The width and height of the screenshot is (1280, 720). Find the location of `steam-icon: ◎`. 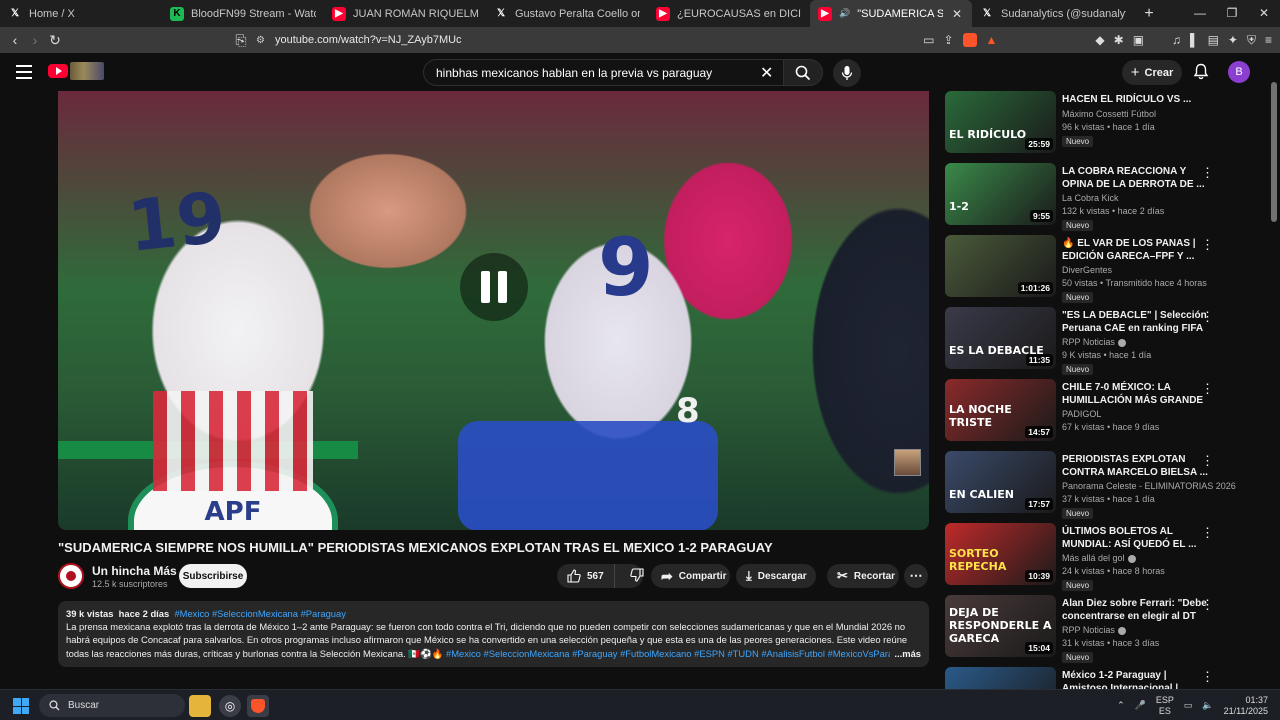

steam-icon: ◎ is located at coordinates (230, 706).